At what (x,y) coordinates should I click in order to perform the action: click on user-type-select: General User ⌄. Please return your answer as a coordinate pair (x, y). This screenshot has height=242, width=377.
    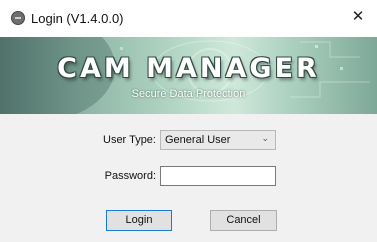
    Looking at the image, I should click on (218, 140).